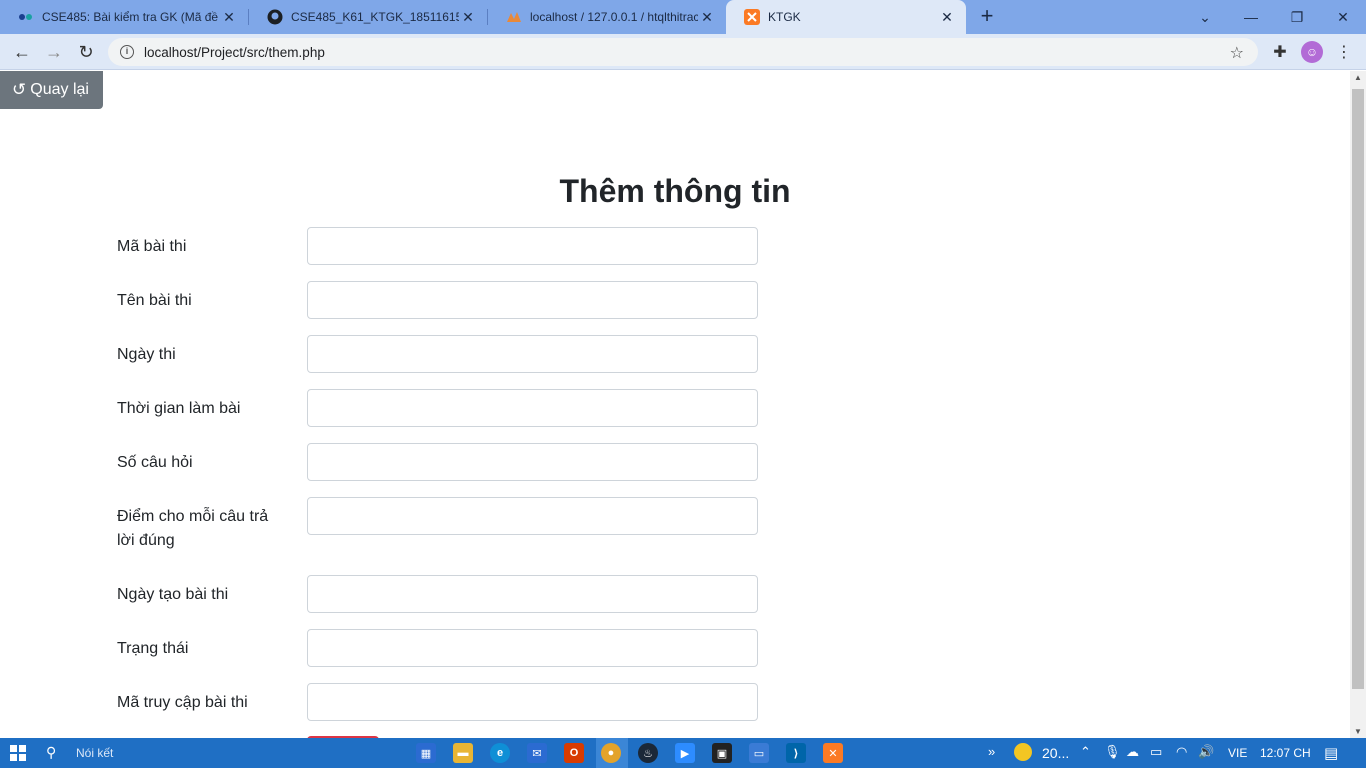  I want to click on microphone-icon: 🎙, so click(1112, 752).